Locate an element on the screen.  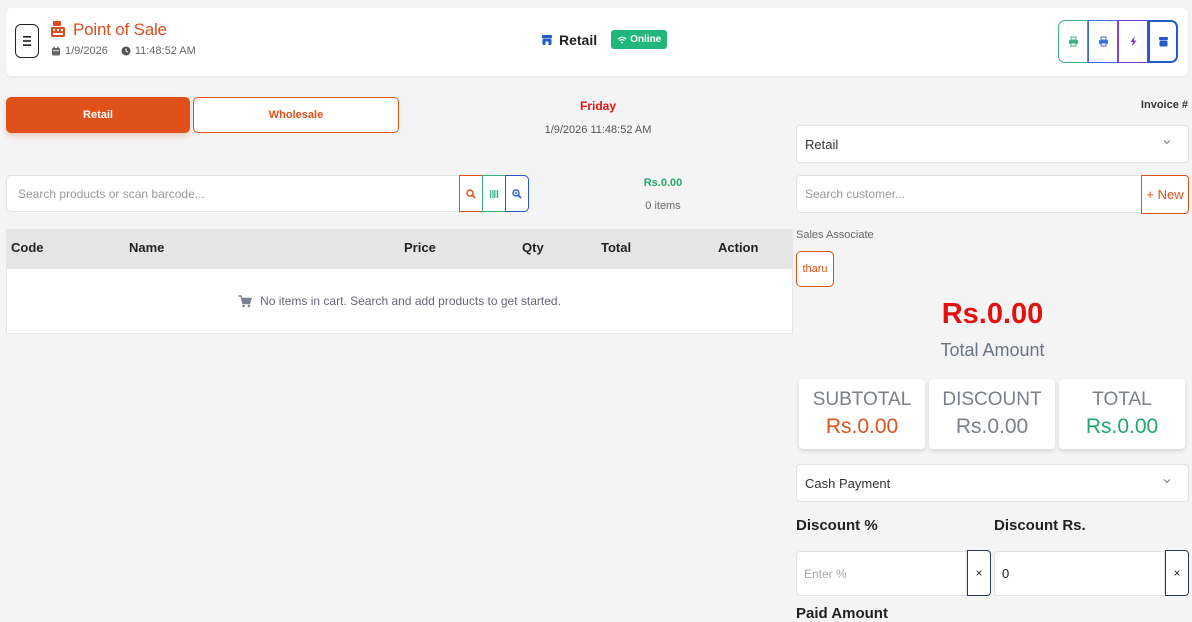
discount-percent-label: Discount % is located at coordinates (837, 525).